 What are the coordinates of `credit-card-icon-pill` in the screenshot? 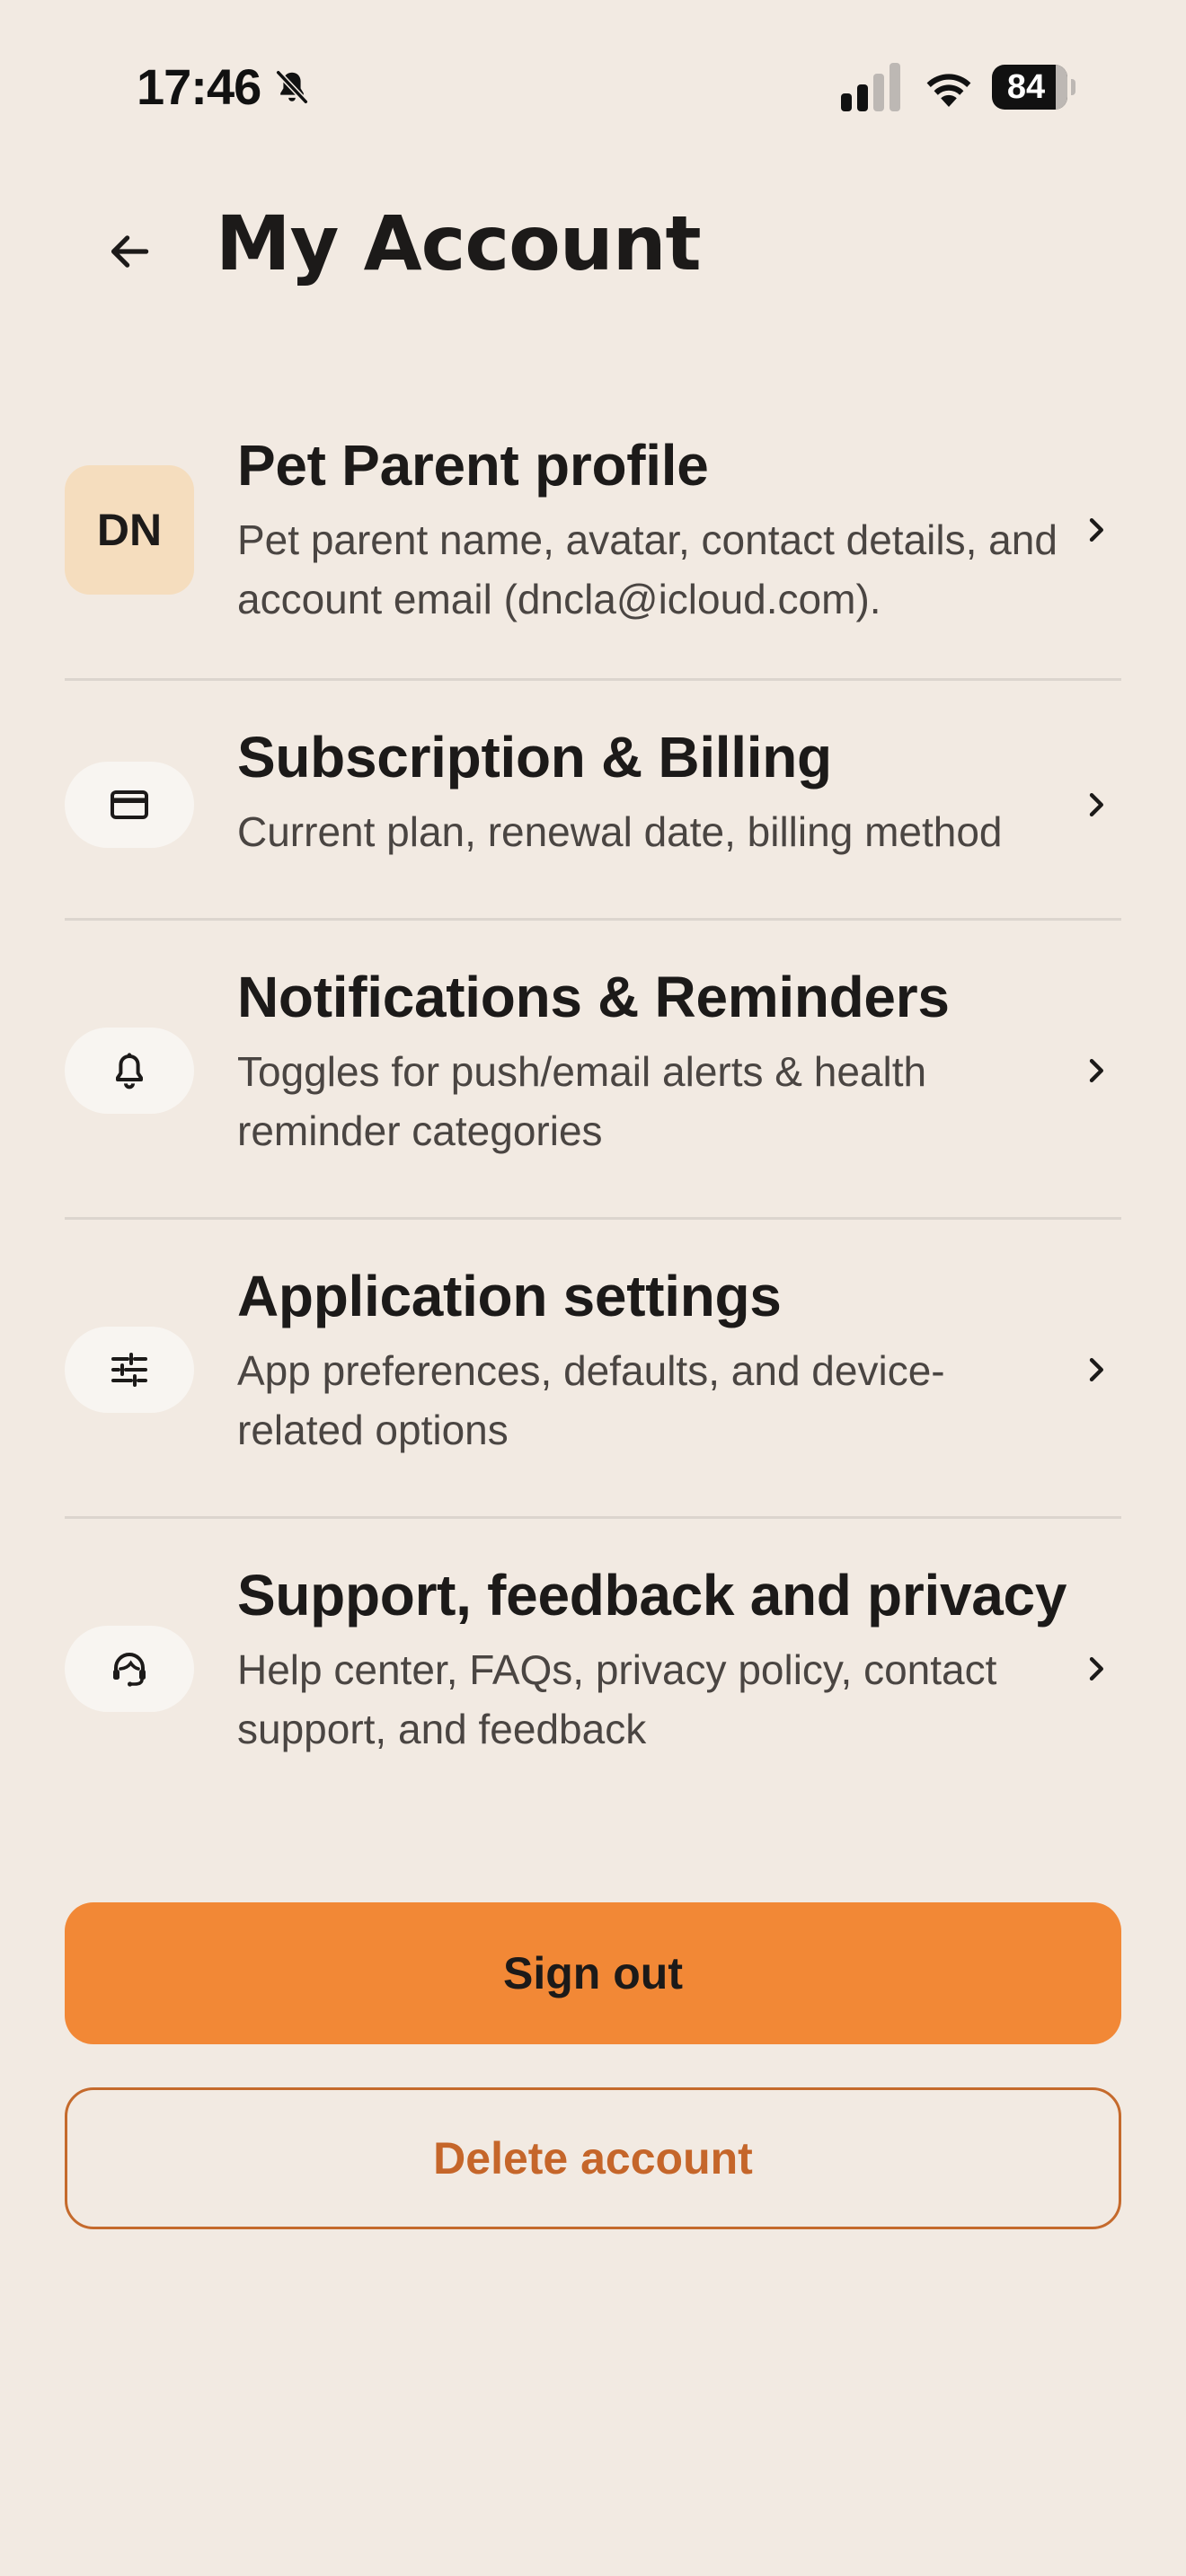 It's located at (129, 805).